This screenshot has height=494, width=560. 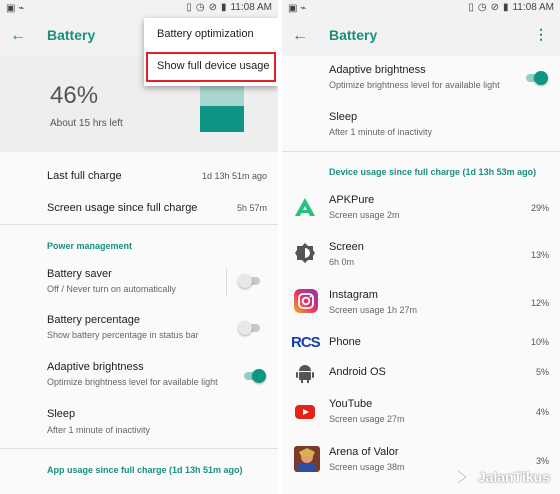 What do you see at coordinates (222, 119) in the screenshot?
I see `battery-fill` at bounding box center [222, 119].